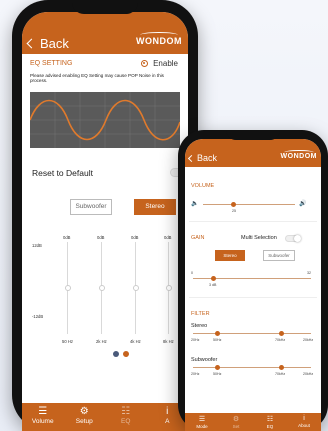 The width and height of the screenshot is (328, 431). What do you see at coordinates (303, 204) in the screenshot?
I see `speaker-high-icon: 🔊` at bounding box center [303, 204].